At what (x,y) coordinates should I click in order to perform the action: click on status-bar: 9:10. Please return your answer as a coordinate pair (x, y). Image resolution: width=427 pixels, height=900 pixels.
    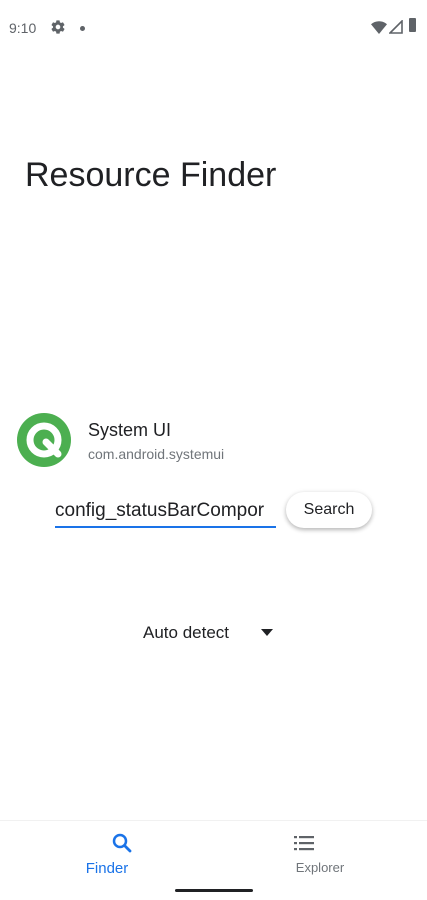
    Looking at the image, I should click on (213, 28).